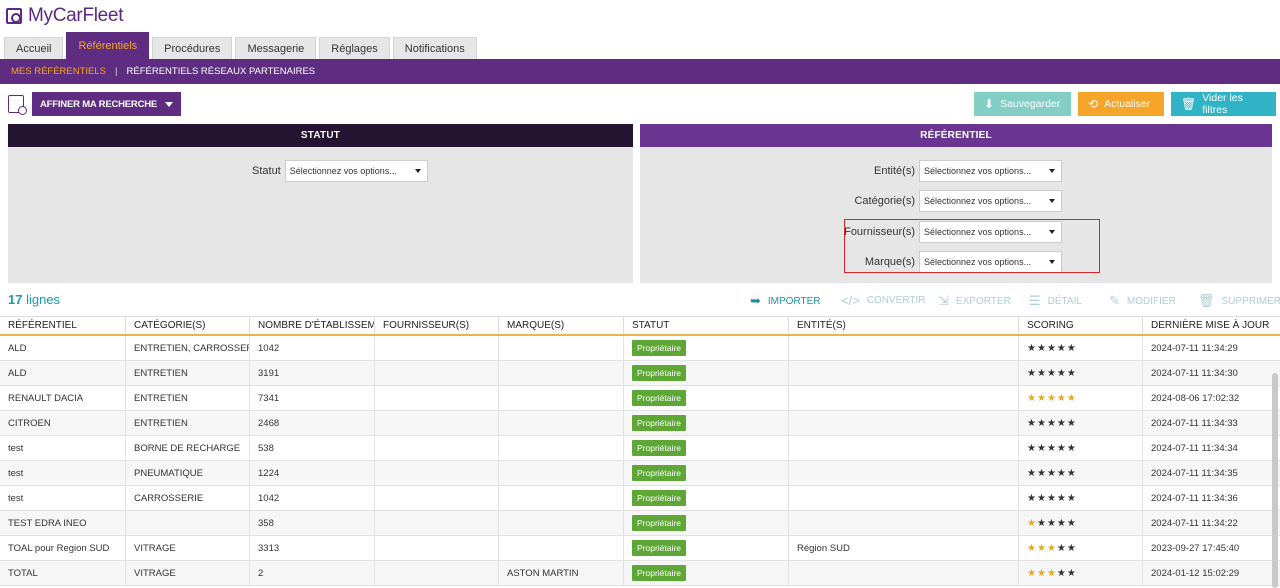 The image size is (1280, 588). Describe the element at coordinates (321, 135) in the screenshot. I see `statut-panel-title: STATUT` at that location.